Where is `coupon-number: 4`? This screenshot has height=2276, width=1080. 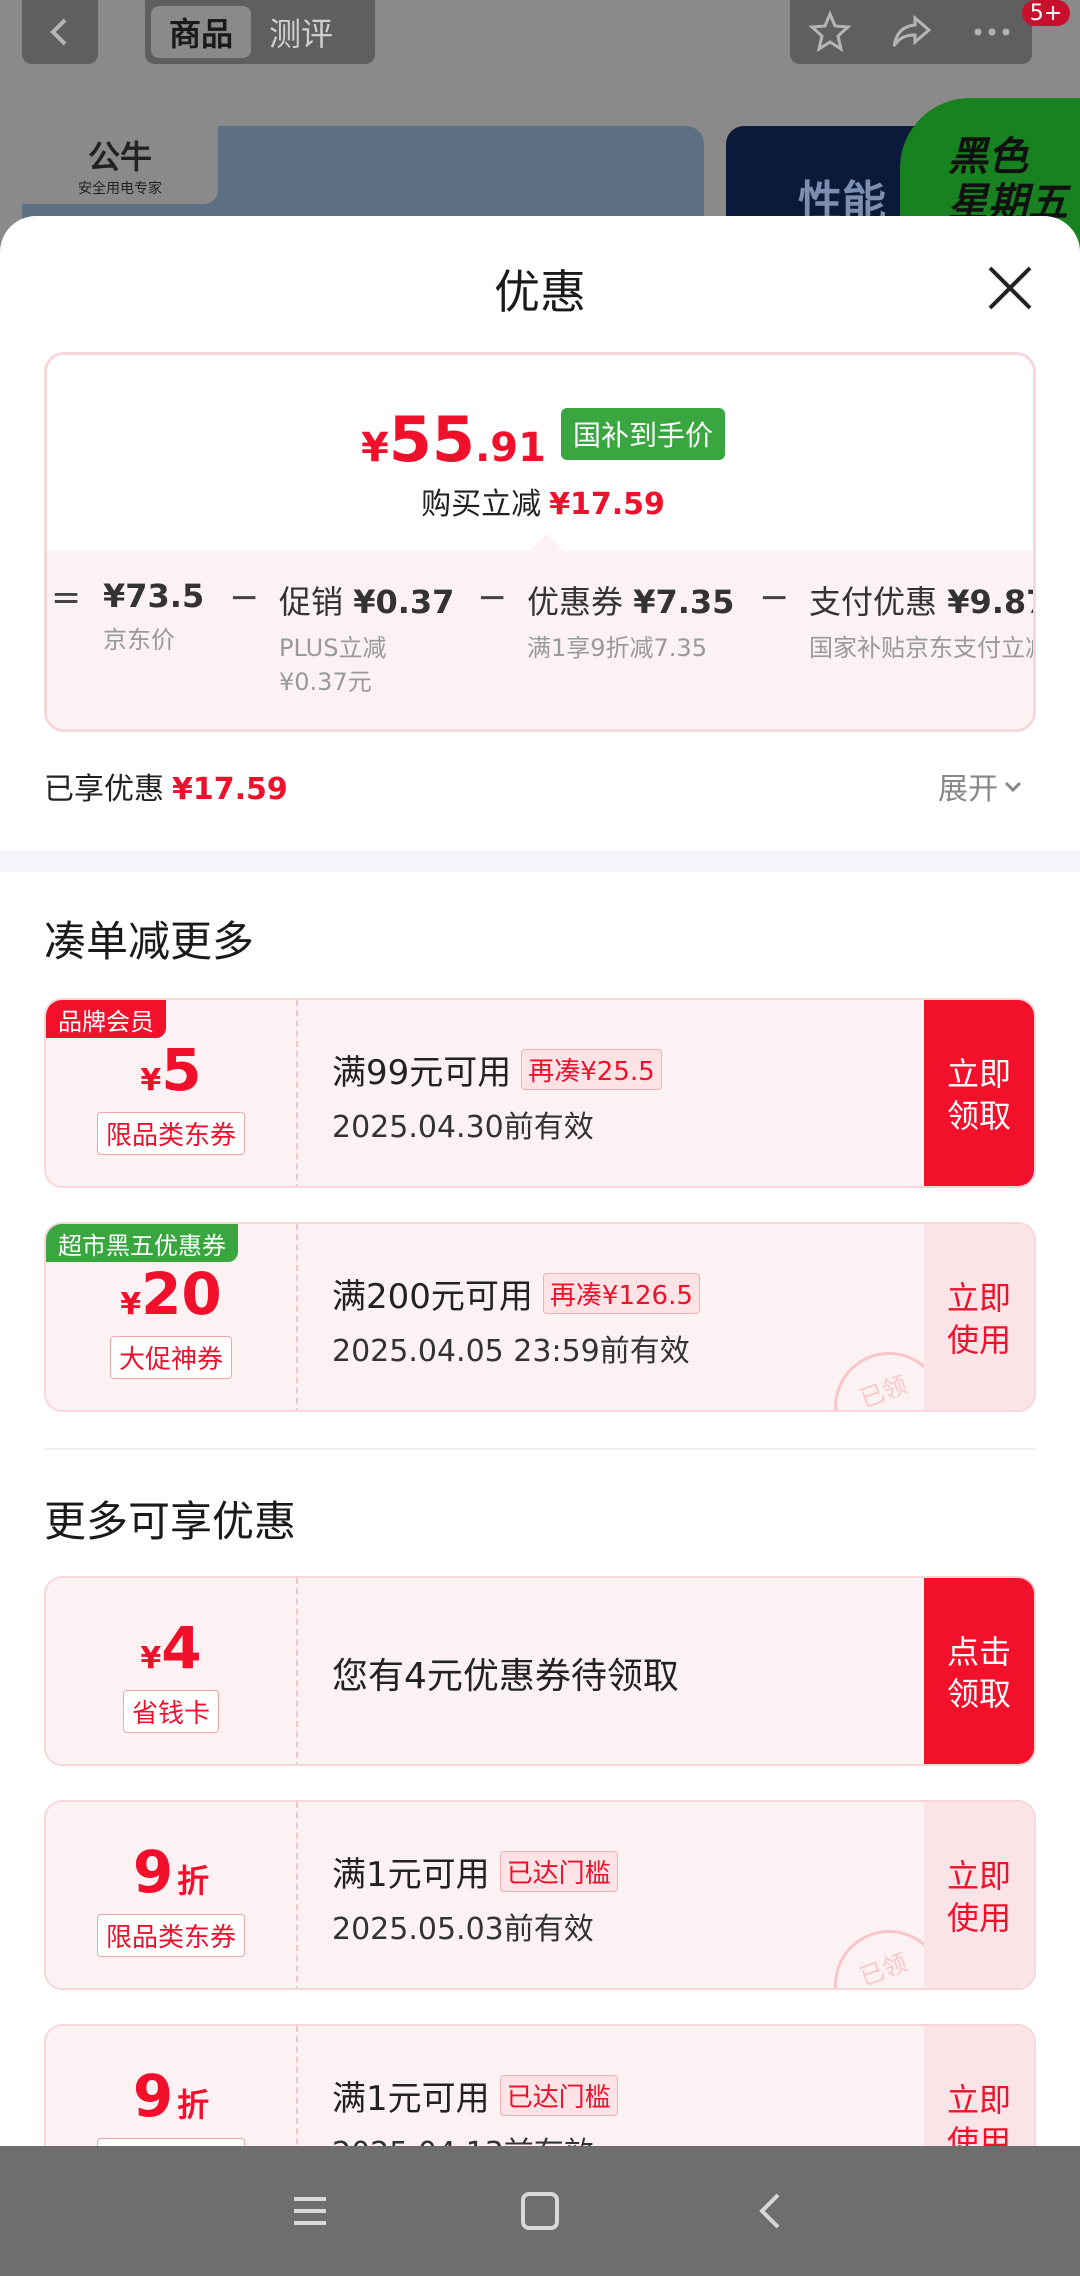 coupon-number: 4 is located at coordinates (181, 1647).